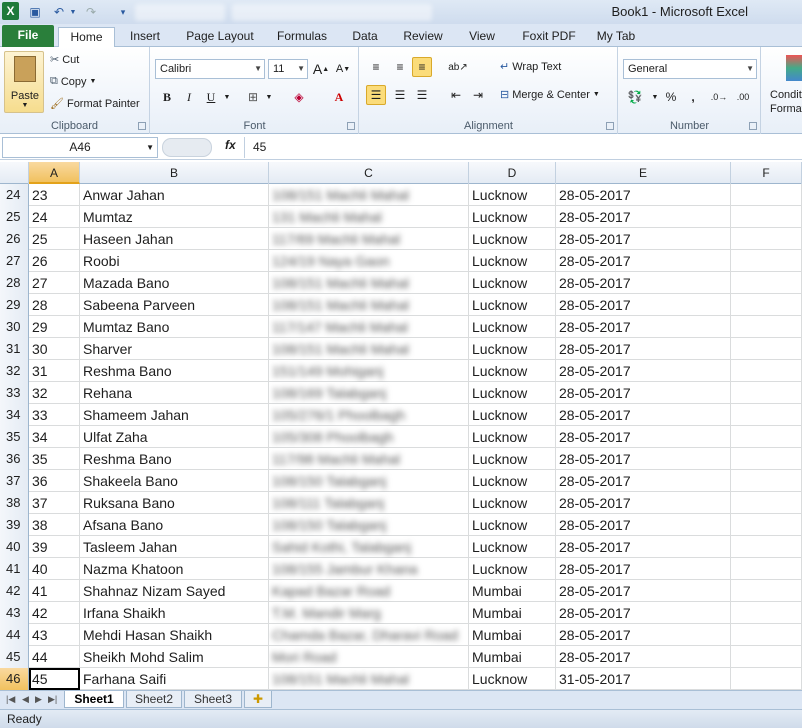 The image size is (802, 728). What do you see at coordinates (174, 349) in the screenshot?
I see `cell-b: Sharver` at bounding box center [174, 349].